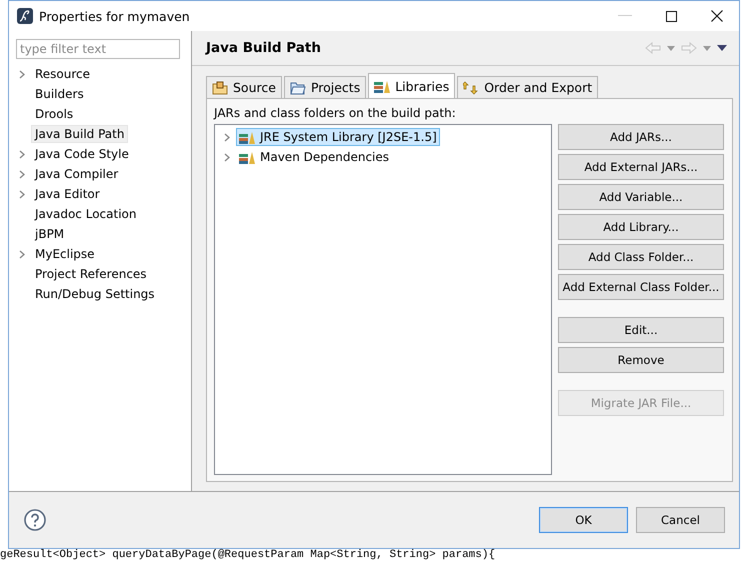 The height and width of the screenshot is (561, 749). I want to click on code-line: geResult<Object> queryDataByPage(@RequestParam Map<String, String> params){, so click(248, 555).